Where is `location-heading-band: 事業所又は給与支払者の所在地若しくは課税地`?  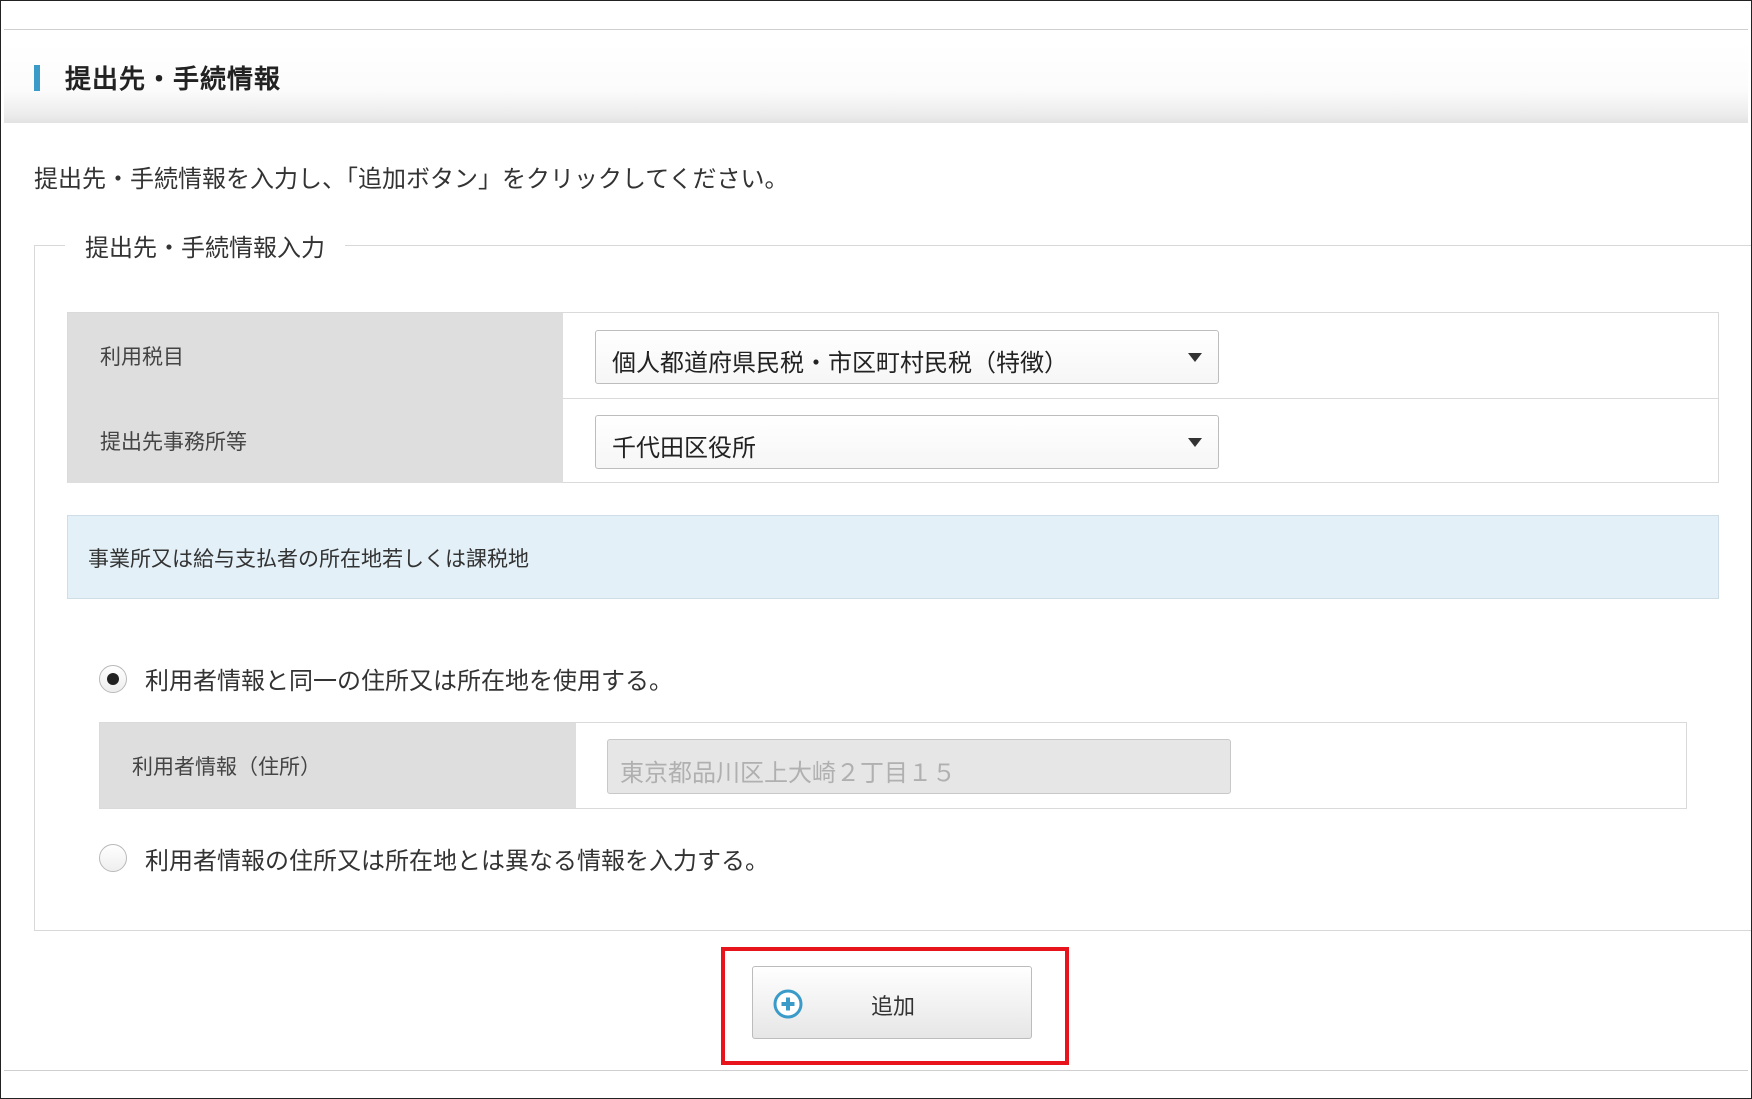
location-heading-band: 事業所又は給与支払者の所在地若しくは課税地 is located at coordinates (893, 557).